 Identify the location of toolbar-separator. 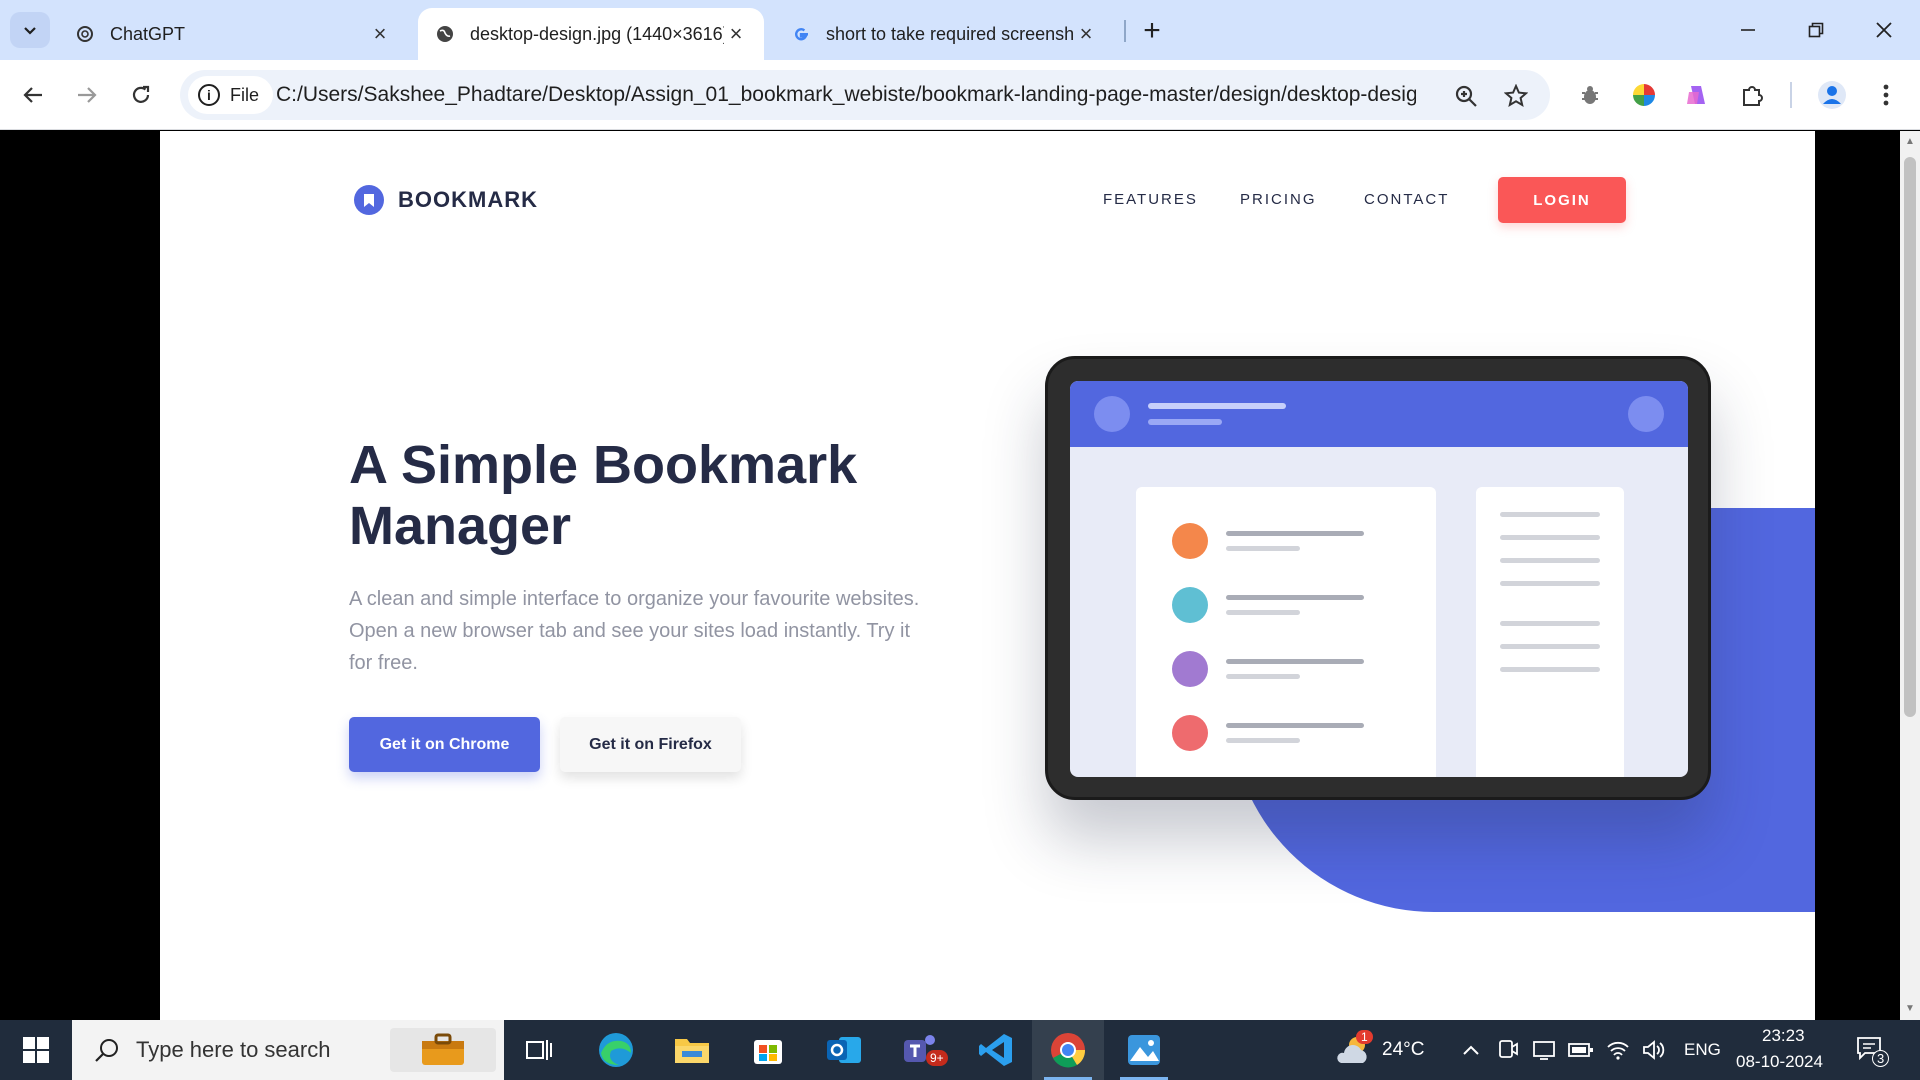
(1791, 95).